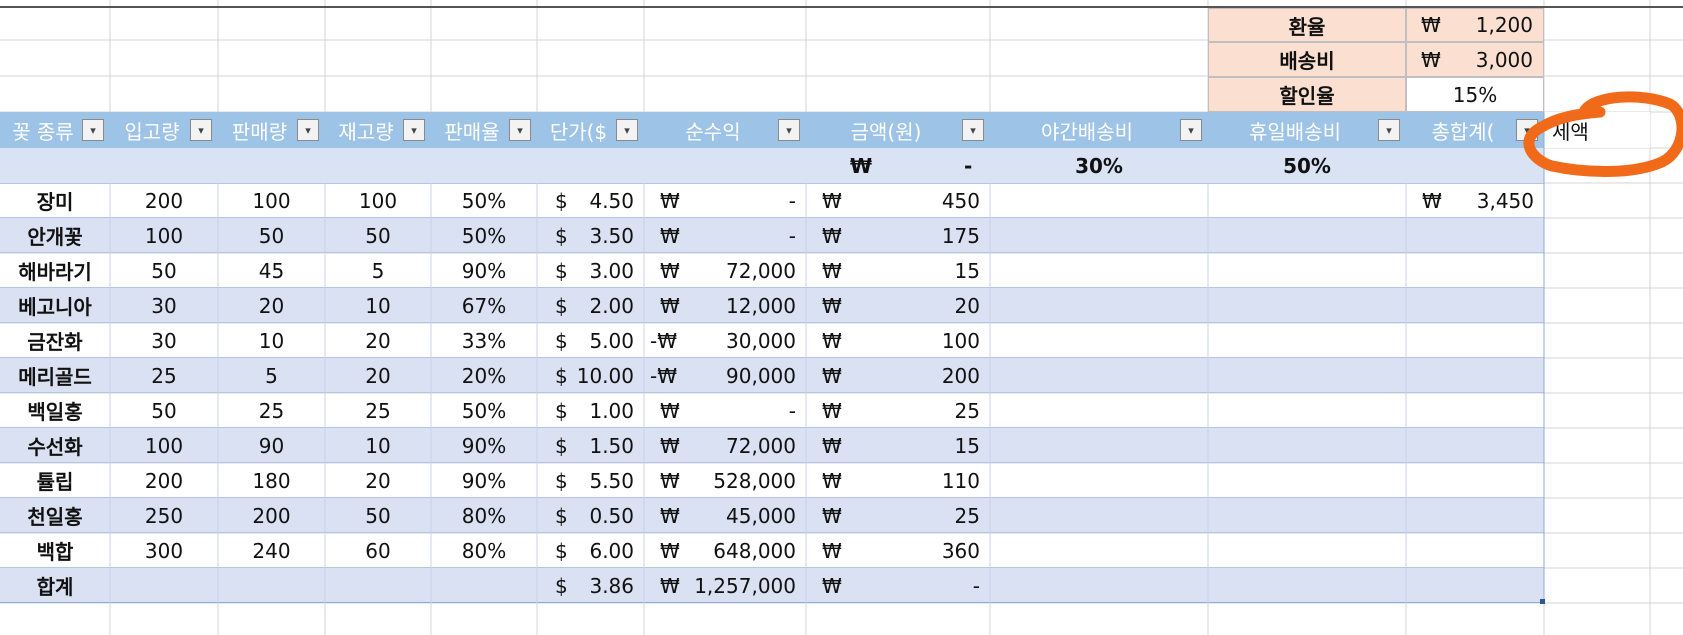 This screenshot has width=1683, height=635. I want to click on cell-sold: 240, so click(271, 550).